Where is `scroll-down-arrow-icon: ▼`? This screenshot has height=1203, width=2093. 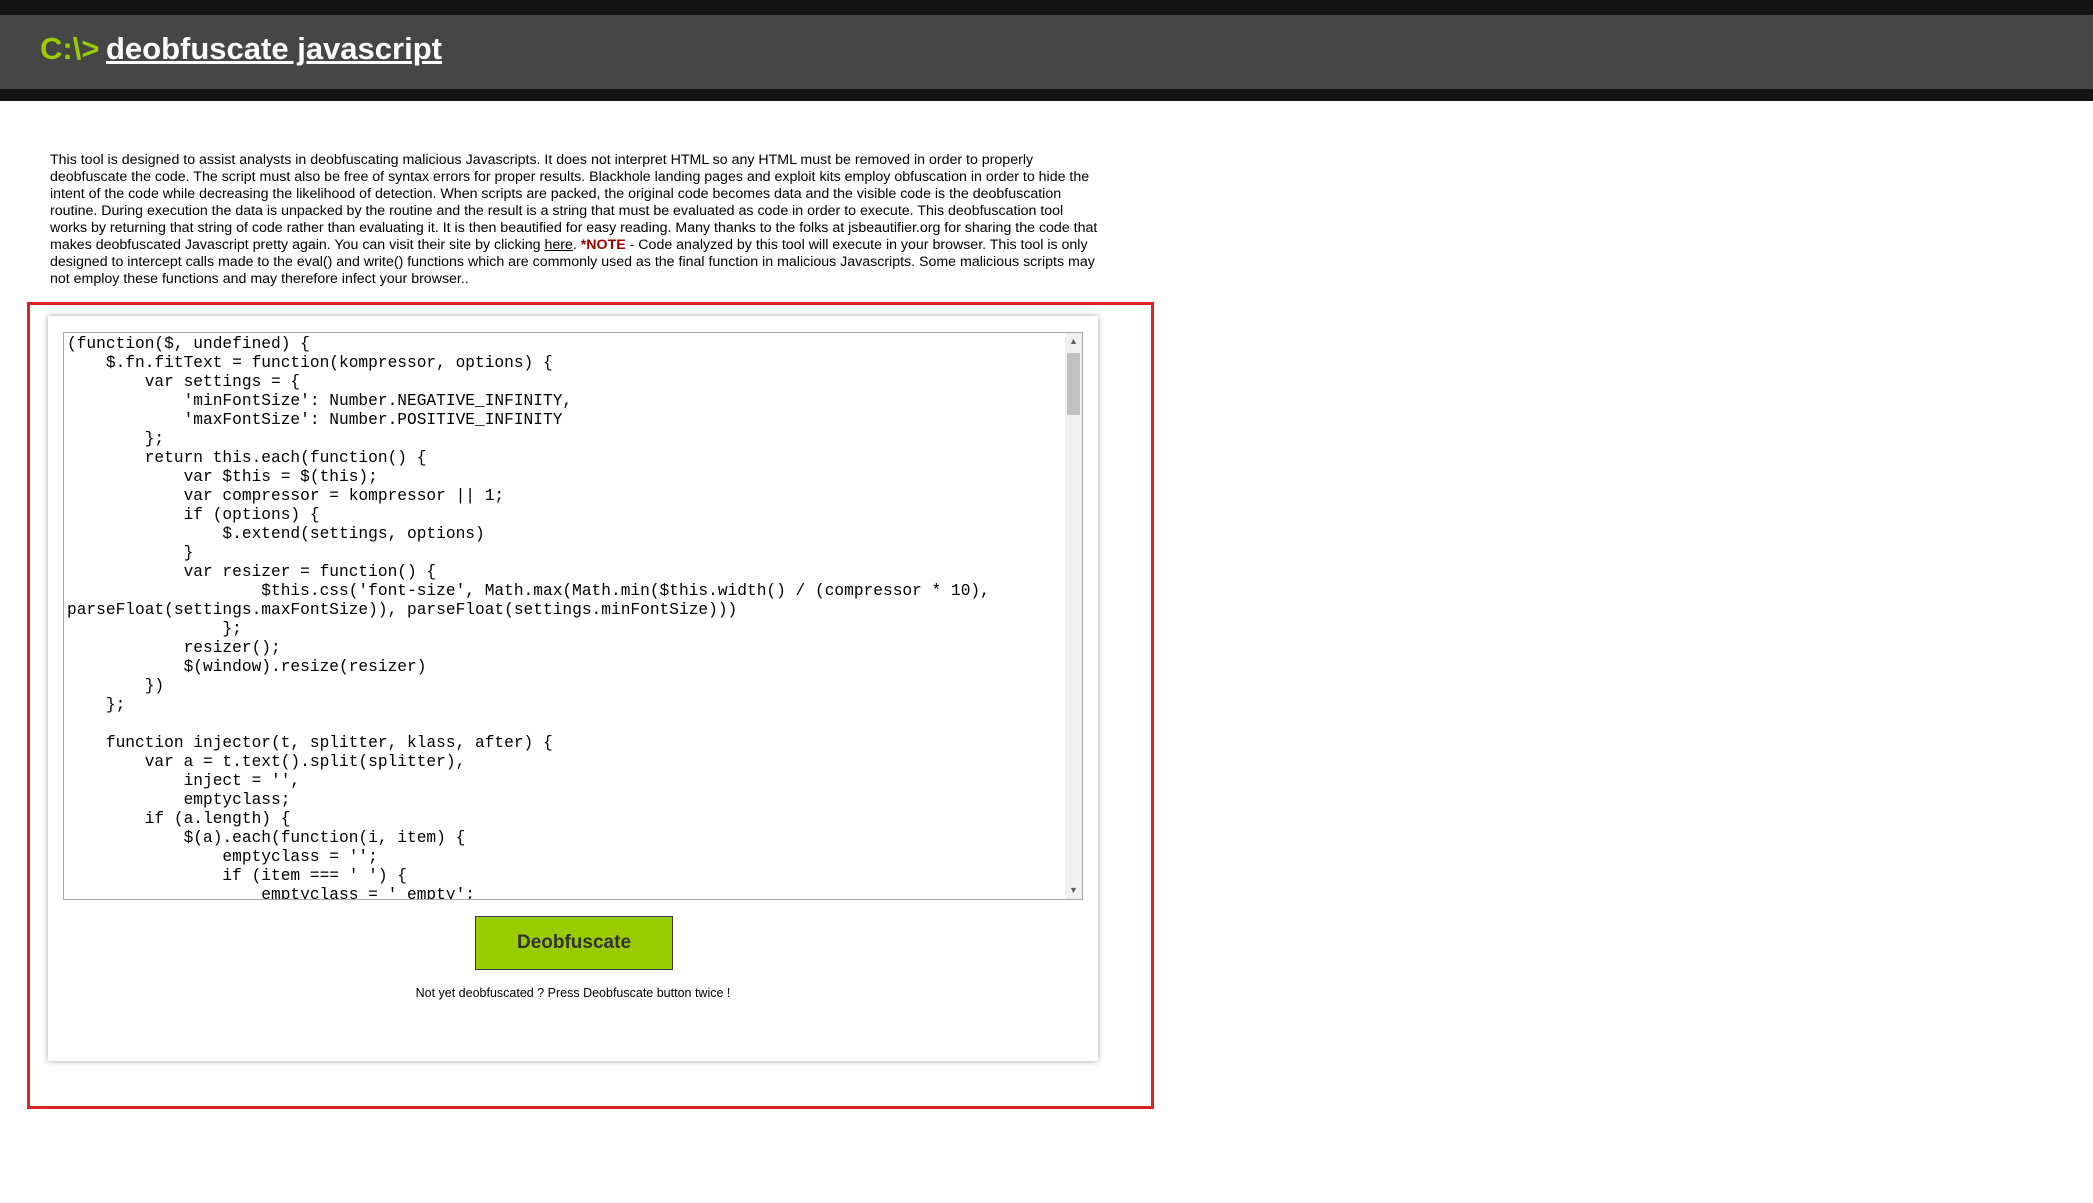 scroll-down-arrow-icon: ▼ is located at coordinates (1073, 890).